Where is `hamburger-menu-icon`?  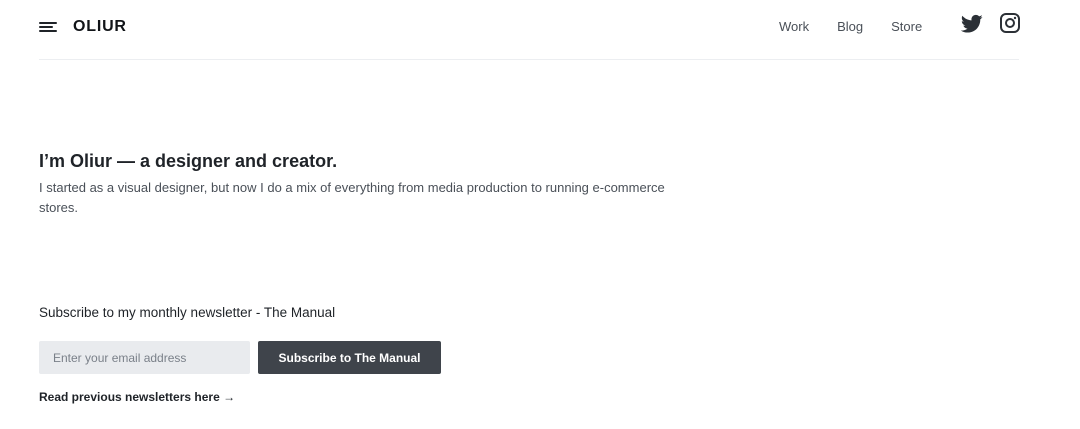 hamburger-menu-icon is located at coordinates (48, 27).